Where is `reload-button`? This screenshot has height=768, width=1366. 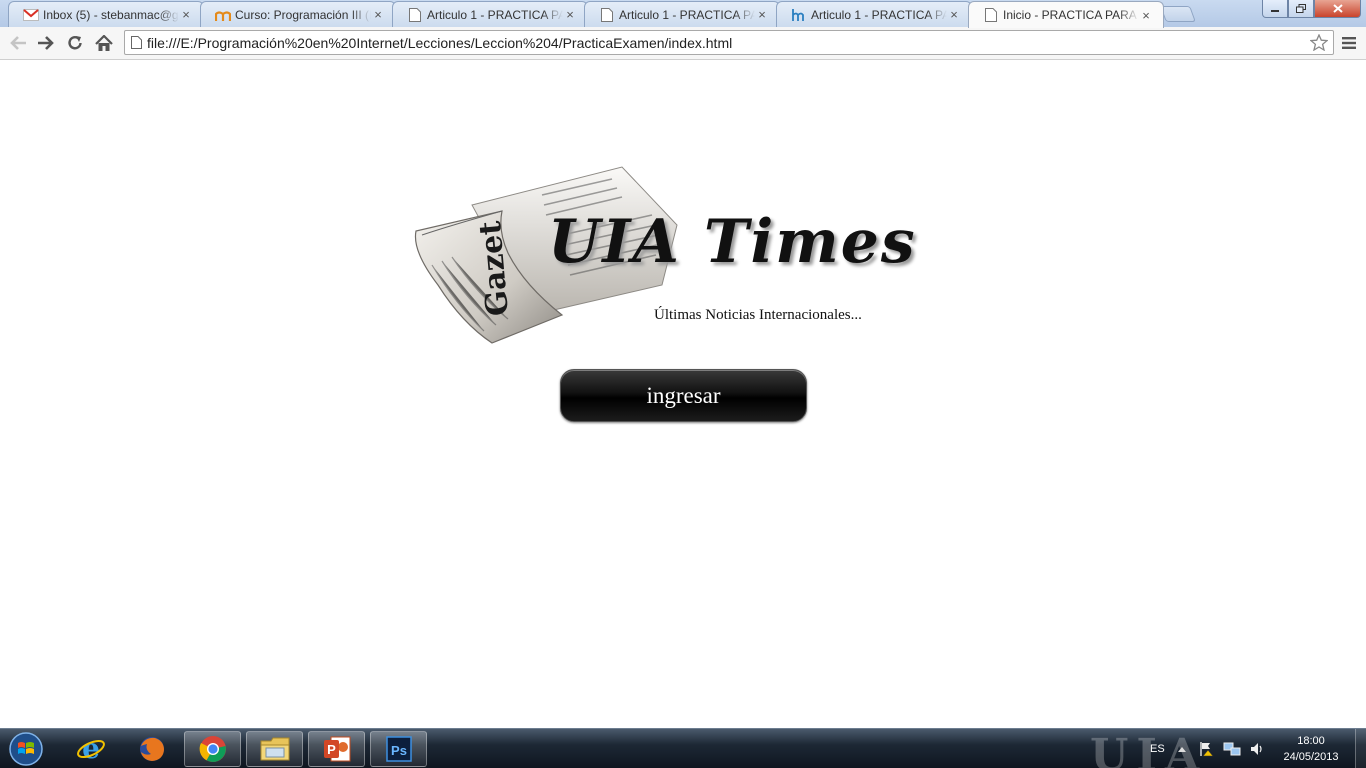 reload-button is located at coordinates (75, 43).